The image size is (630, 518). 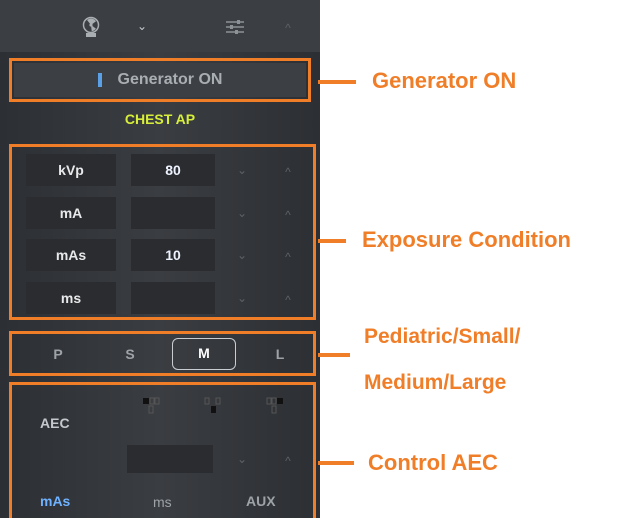 I want to click on sliders-icon, so click(x=235, y=27).